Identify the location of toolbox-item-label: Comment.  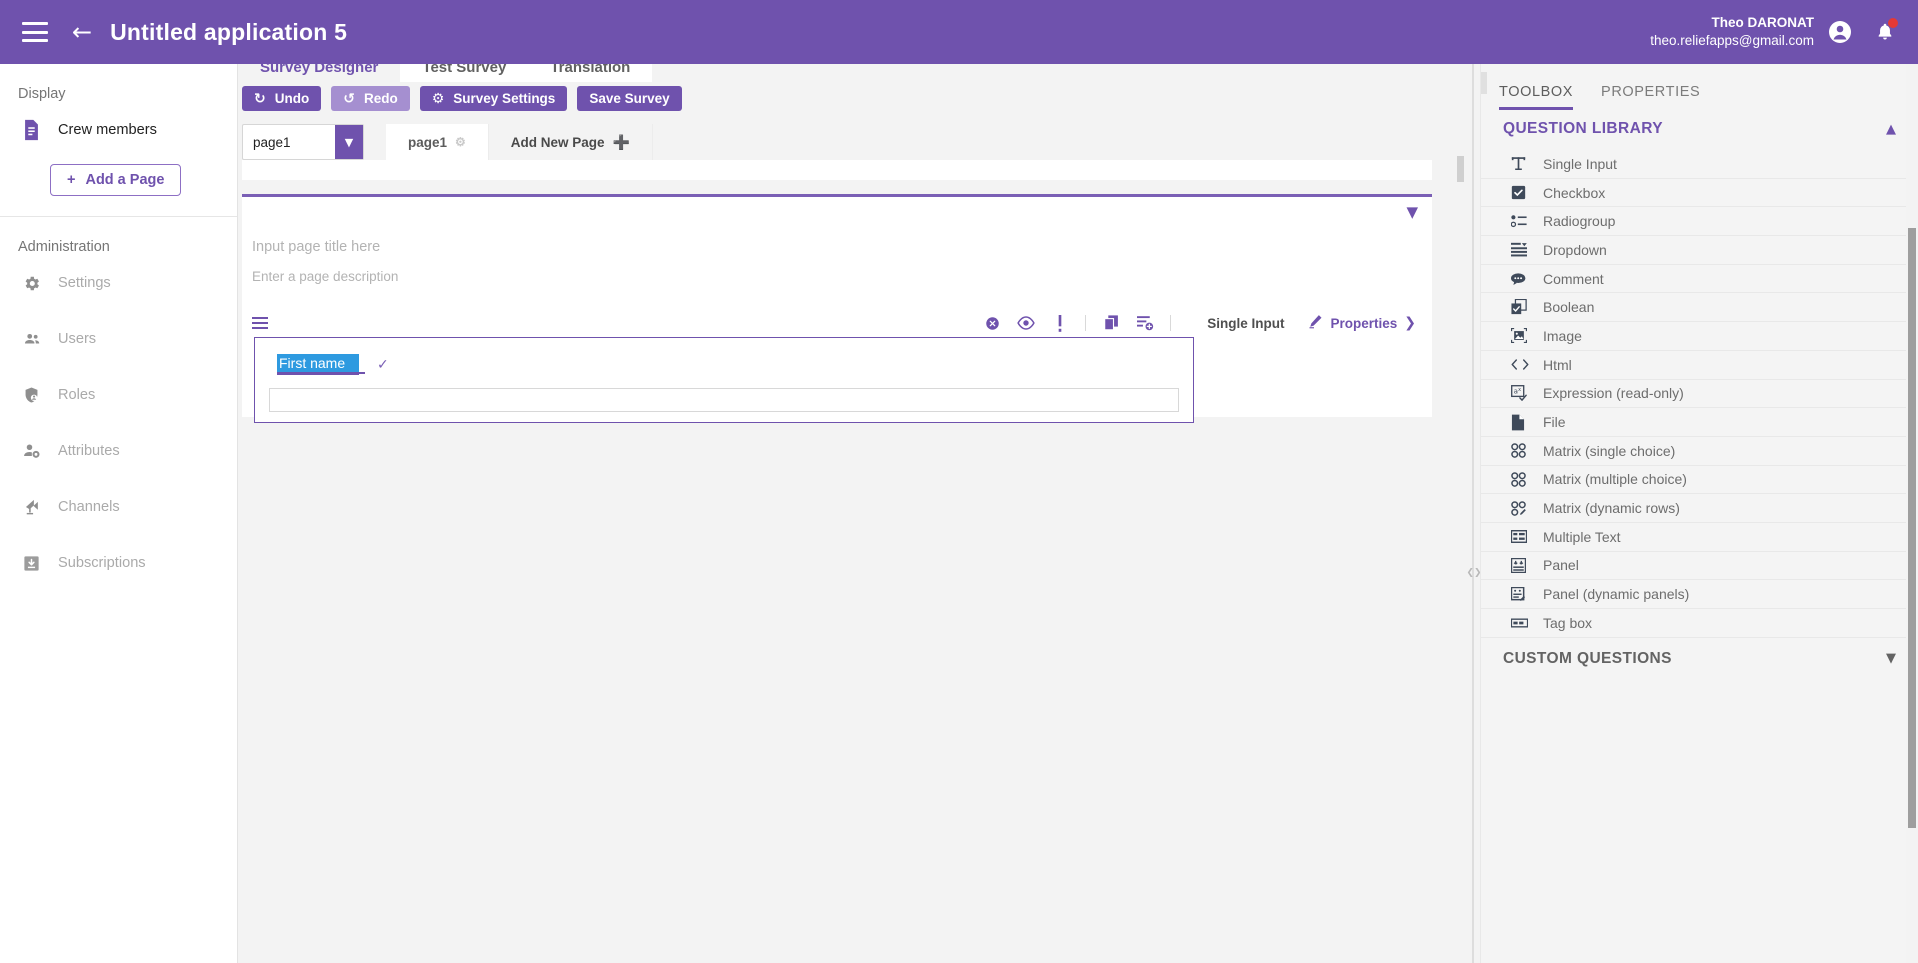
(1573, 278).